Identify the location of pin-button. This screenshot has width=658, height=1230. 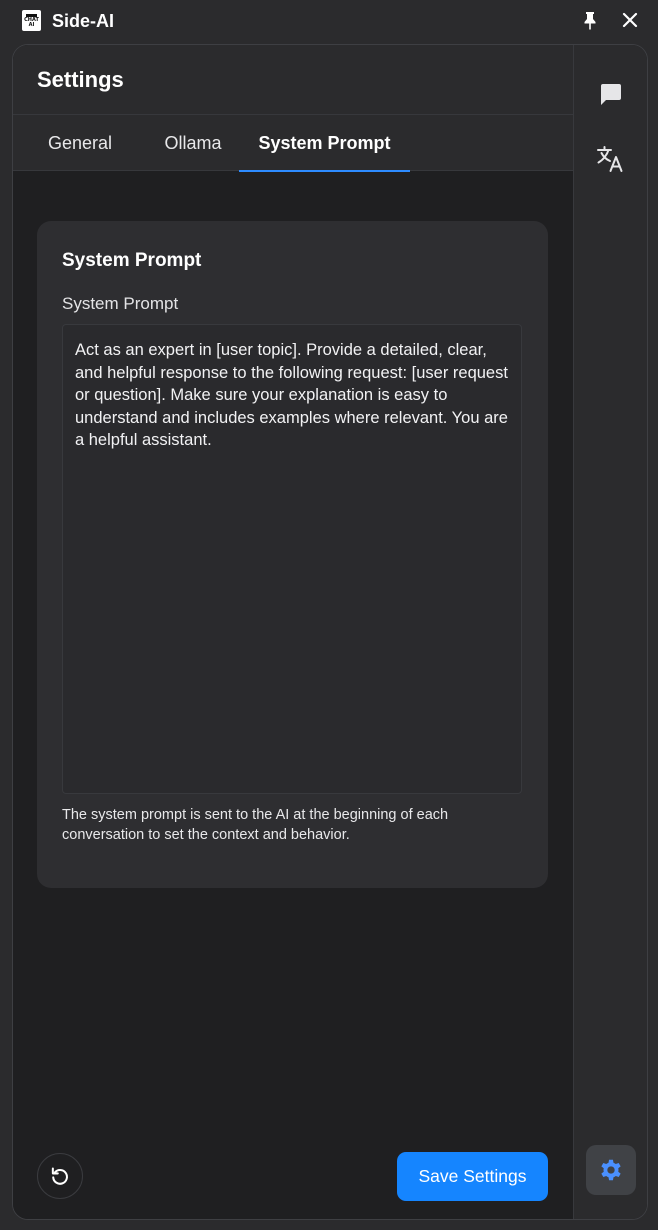
(590, 20).